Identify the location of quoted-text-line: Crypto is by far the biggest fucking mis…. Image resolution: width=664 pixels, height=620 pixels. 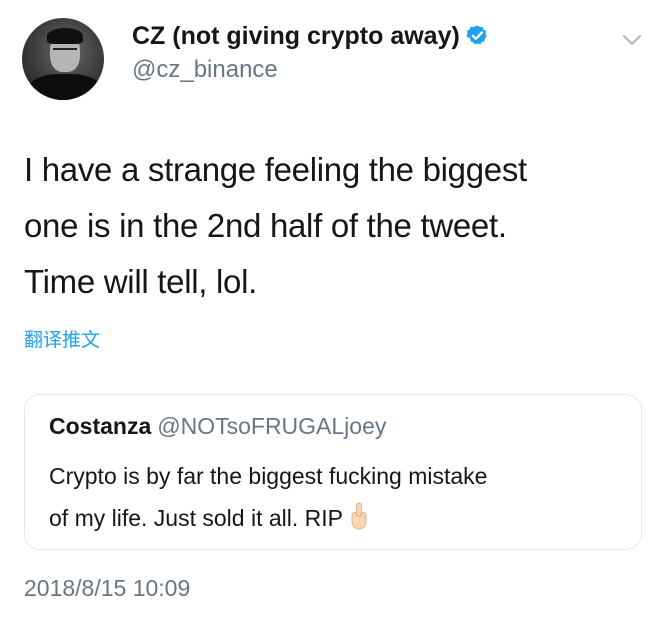
(268, 476).